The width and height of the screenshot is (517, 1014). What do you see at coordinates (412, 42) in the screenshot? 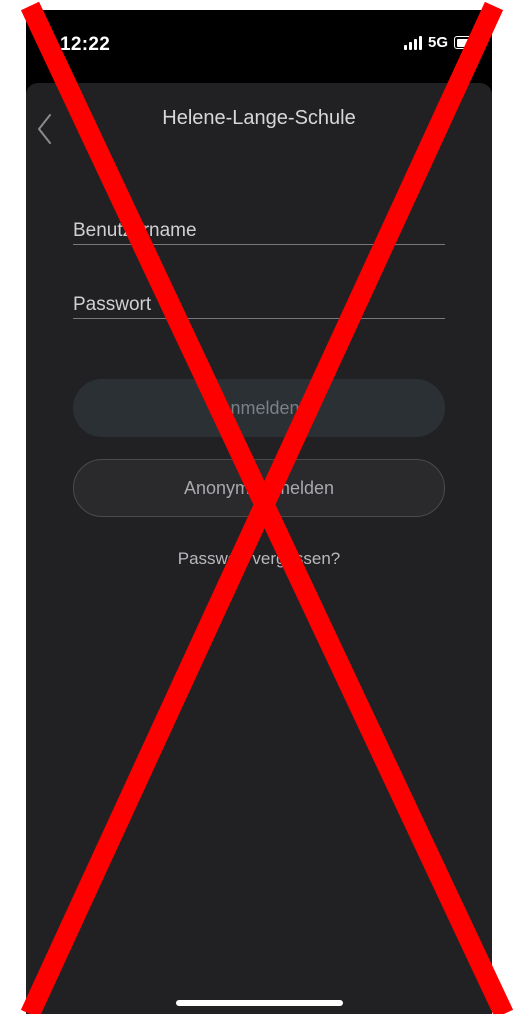
I see `signal-bars-icon` at bounding box center [412, 42].